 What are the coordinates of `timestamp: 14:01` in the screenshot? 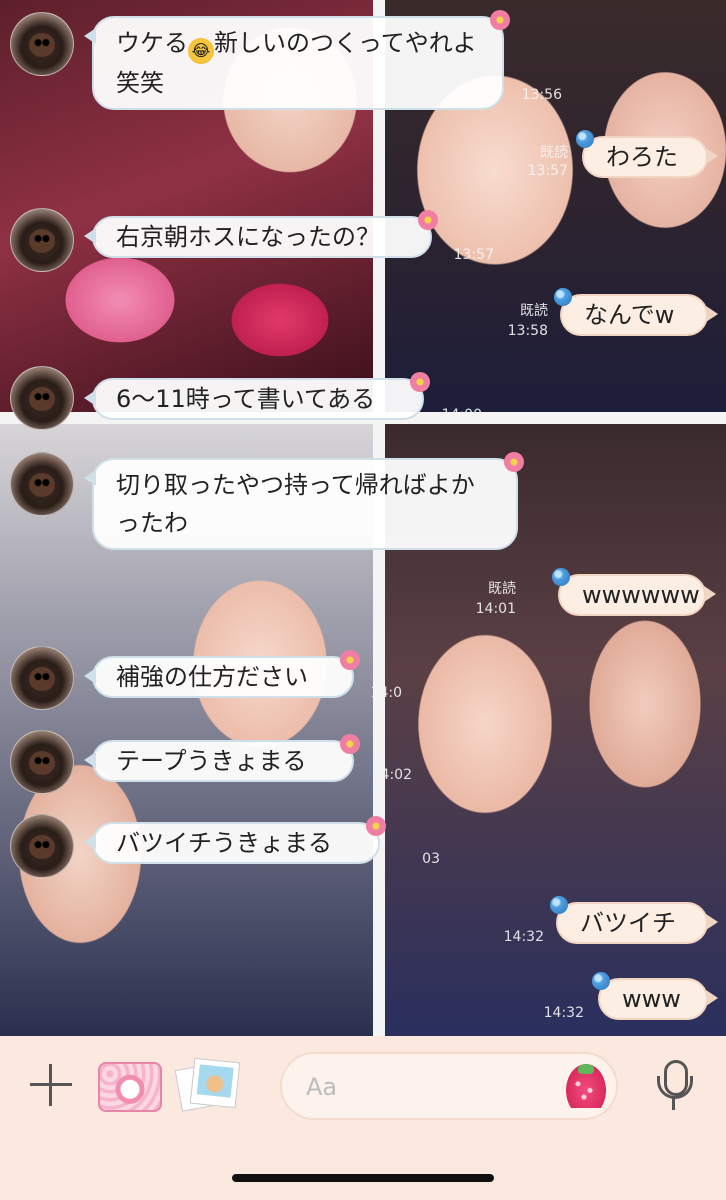 It's located at (495, 609).